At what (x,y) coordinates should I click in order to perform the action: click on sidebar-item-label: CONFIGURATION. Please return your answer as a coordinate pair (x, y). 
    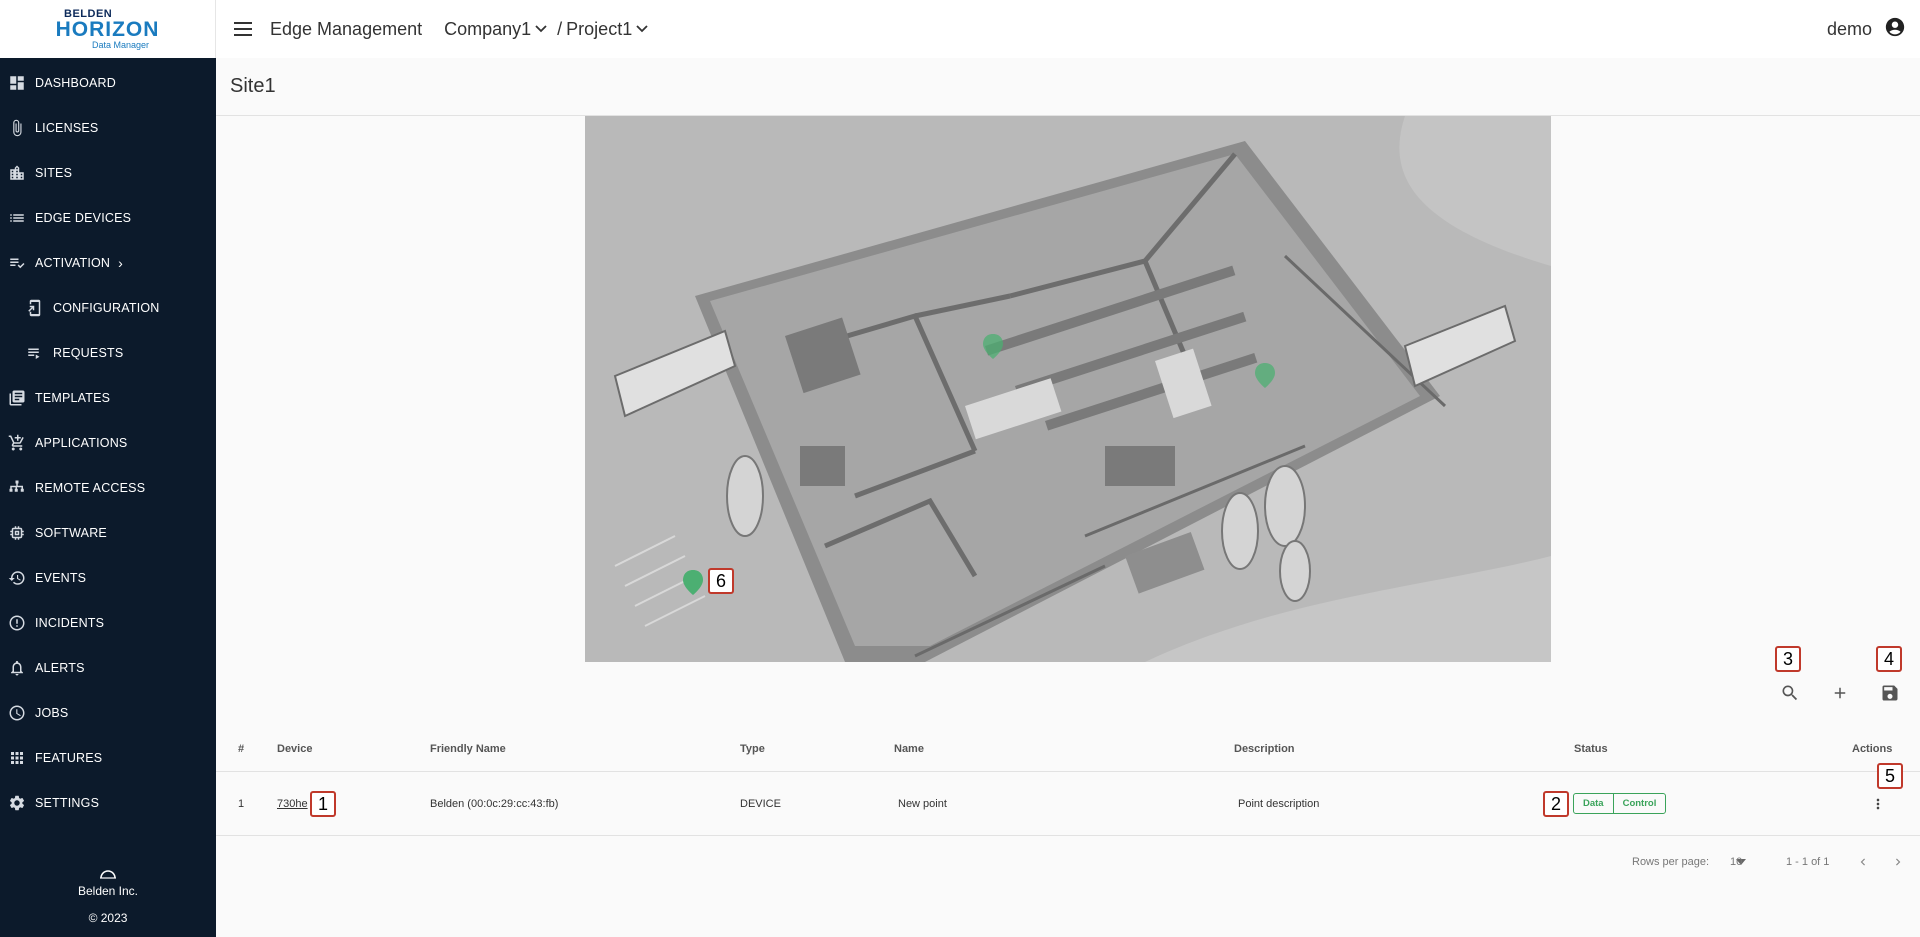
    Looking at the image, I should click on (106, 307).